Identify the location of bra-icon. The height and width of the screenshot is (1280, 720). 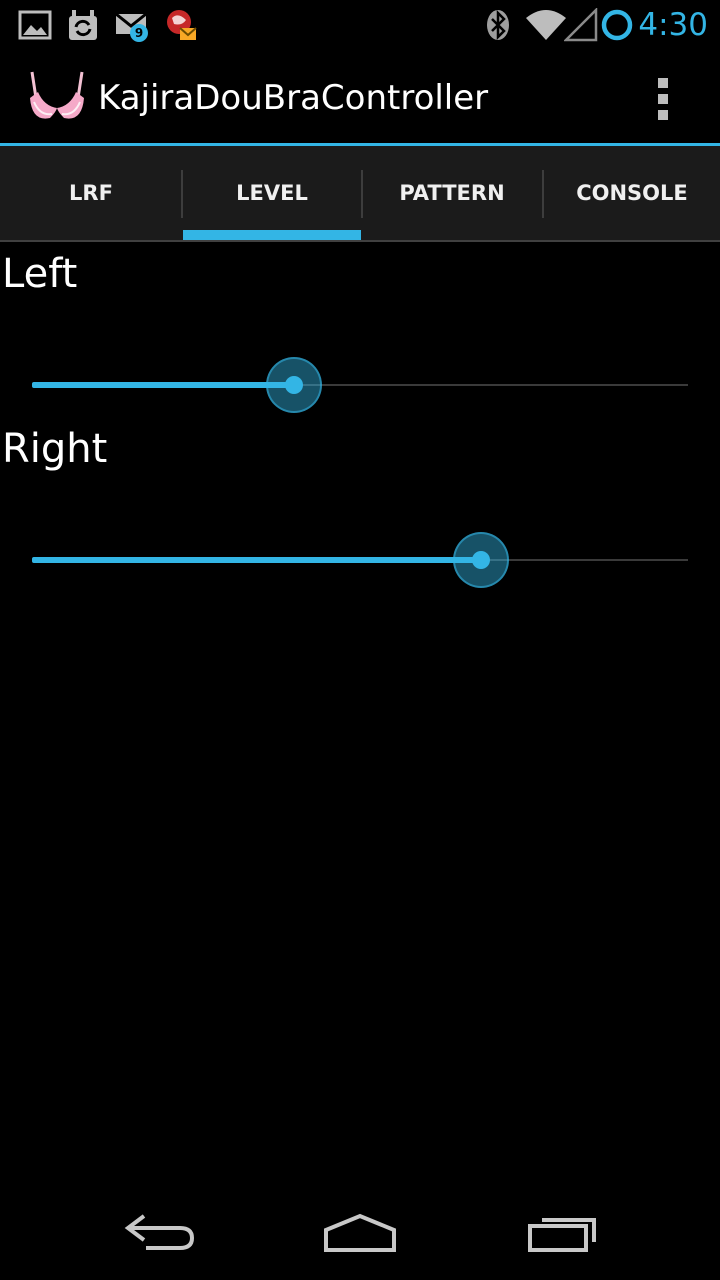
(57, 97).